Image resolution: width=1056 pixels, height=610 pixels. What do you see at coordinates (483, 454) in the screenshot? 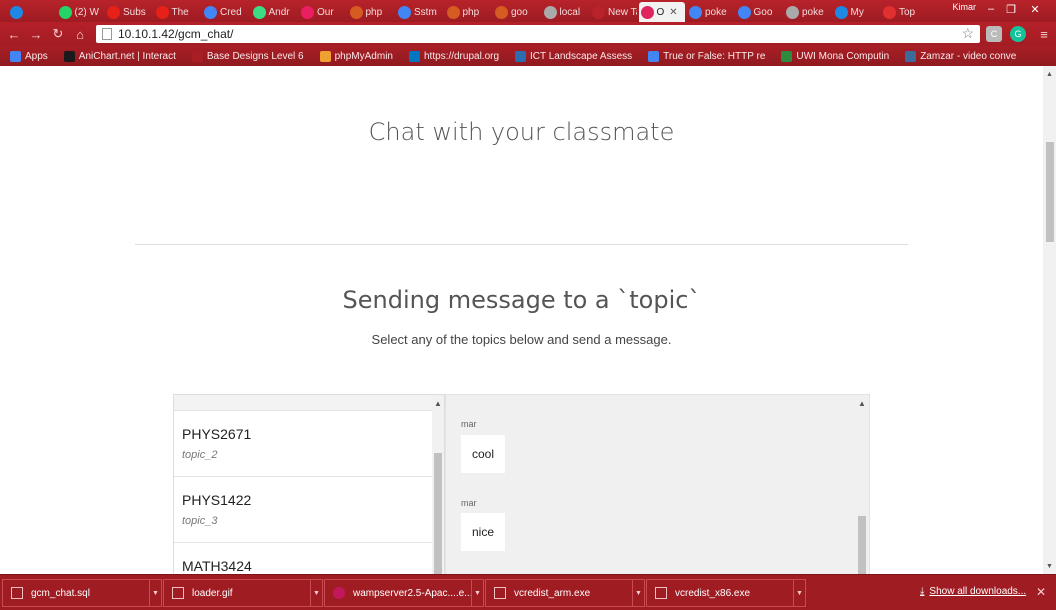
I see `message-bubble: cool` at bounding box center [483, 454].